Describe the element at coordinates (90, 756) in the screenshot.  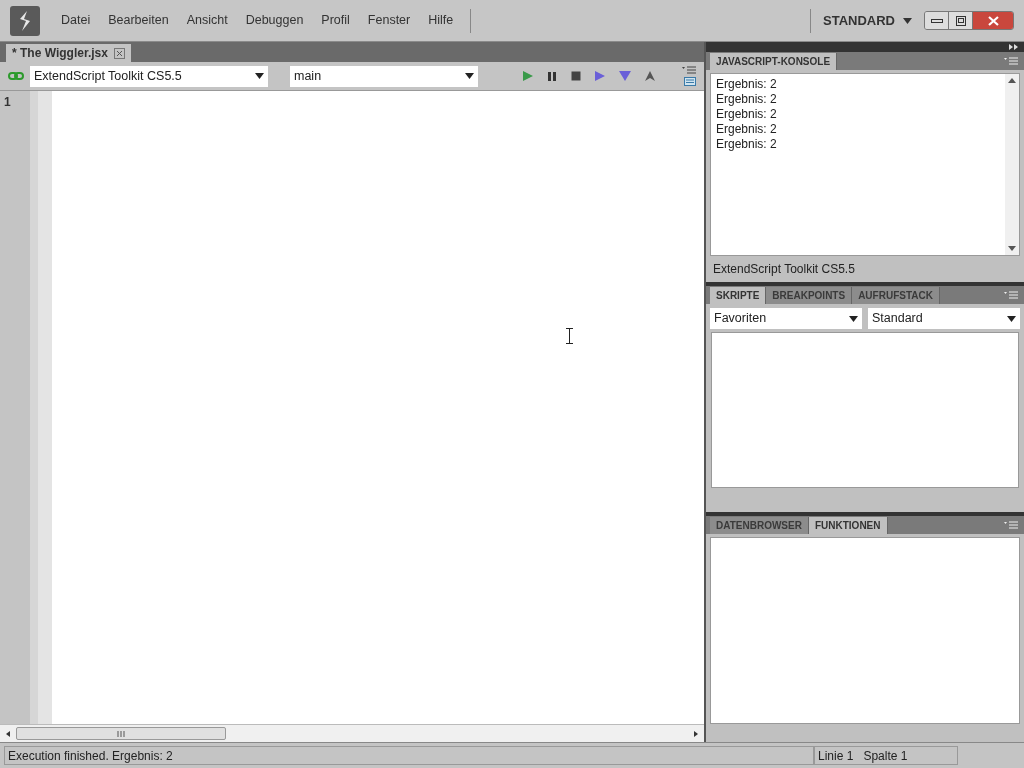
I see `status-message: Execution finished. Ergebnis: 2` at that location.